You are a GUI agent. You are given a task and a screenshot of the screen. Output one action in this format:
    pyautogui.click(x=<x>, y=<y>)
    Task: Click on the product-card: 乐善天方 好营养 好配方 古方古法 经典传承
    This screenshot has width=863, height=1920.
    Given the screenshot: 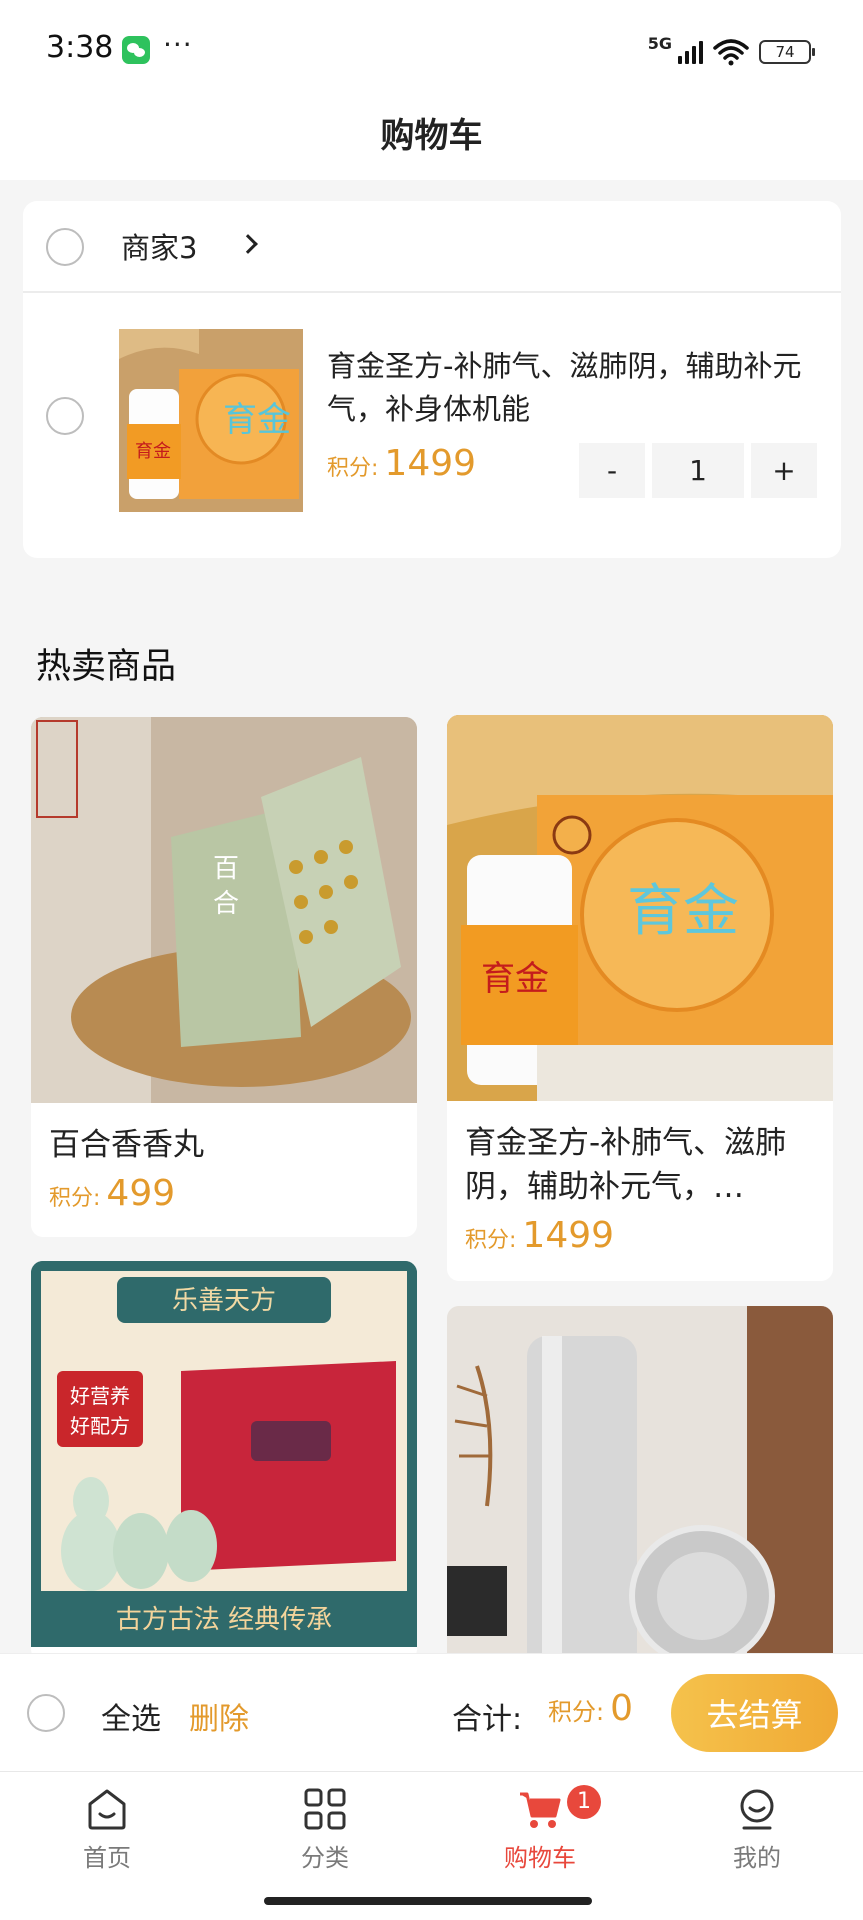 What is the action you would take?
    pyautogui.click(x=224, y=1461)
    